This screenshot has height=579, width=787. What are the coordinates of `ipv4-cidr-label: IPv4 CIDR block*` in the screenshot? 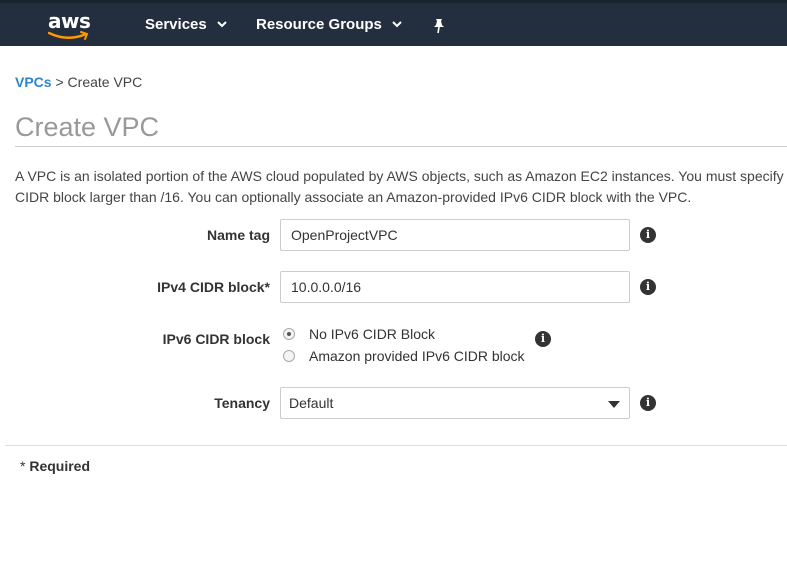 It's located at (213, 287).